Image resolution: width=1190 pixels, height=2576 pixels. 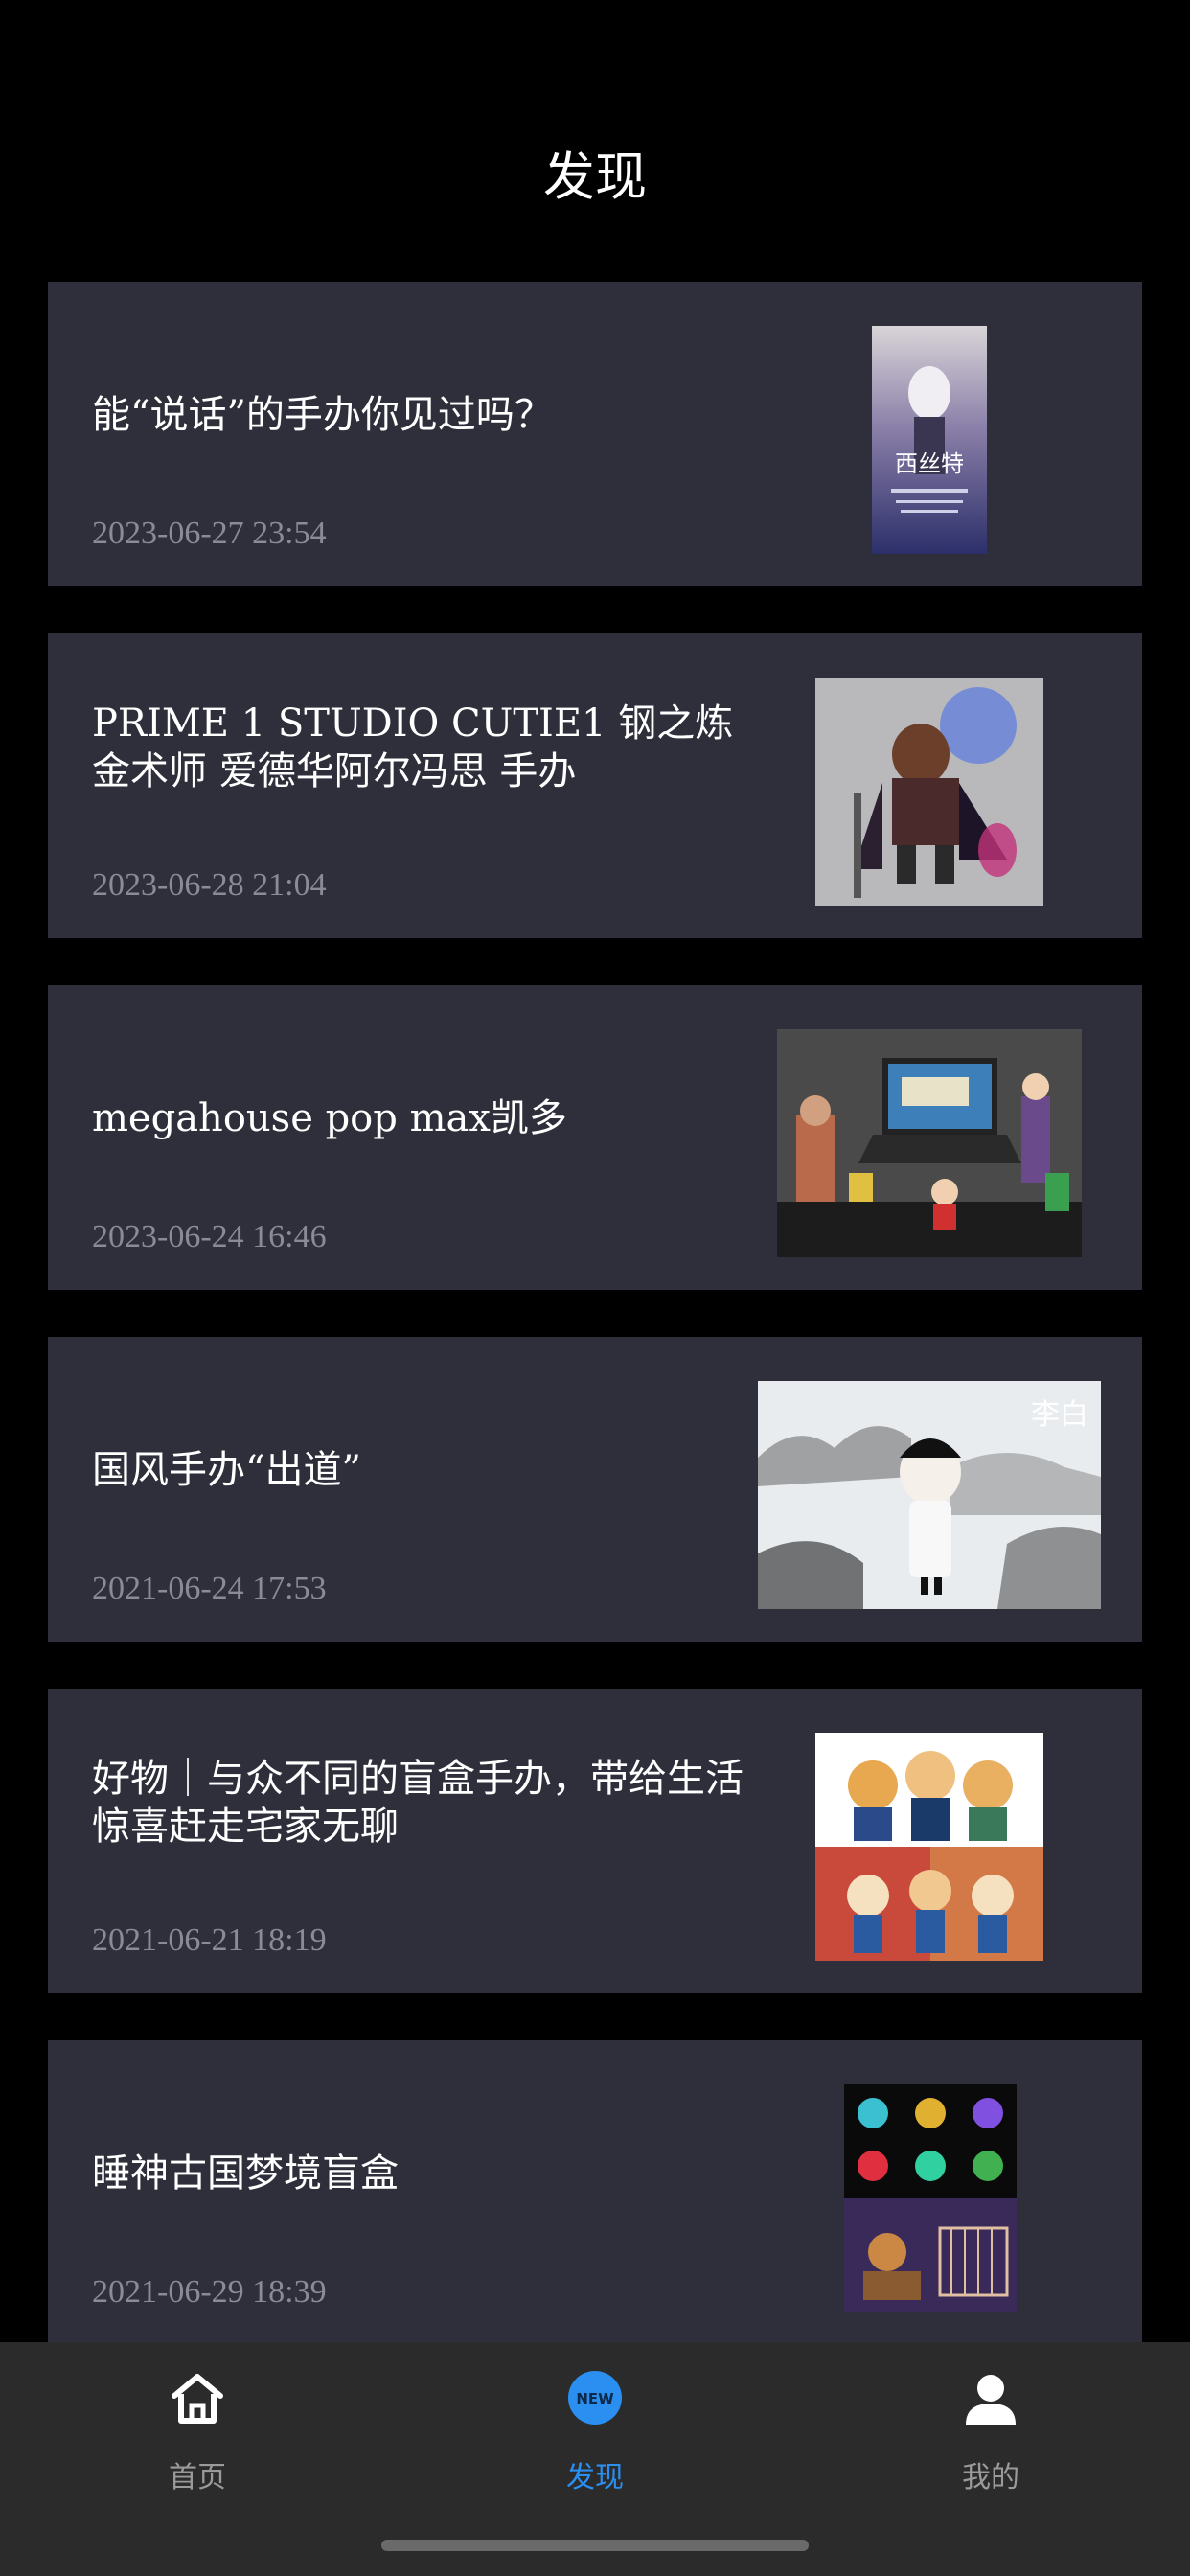 What do you see at coordinates (991, 2400) in the screenshot?
I see `user-icon` at bounding box center [991, 2400].